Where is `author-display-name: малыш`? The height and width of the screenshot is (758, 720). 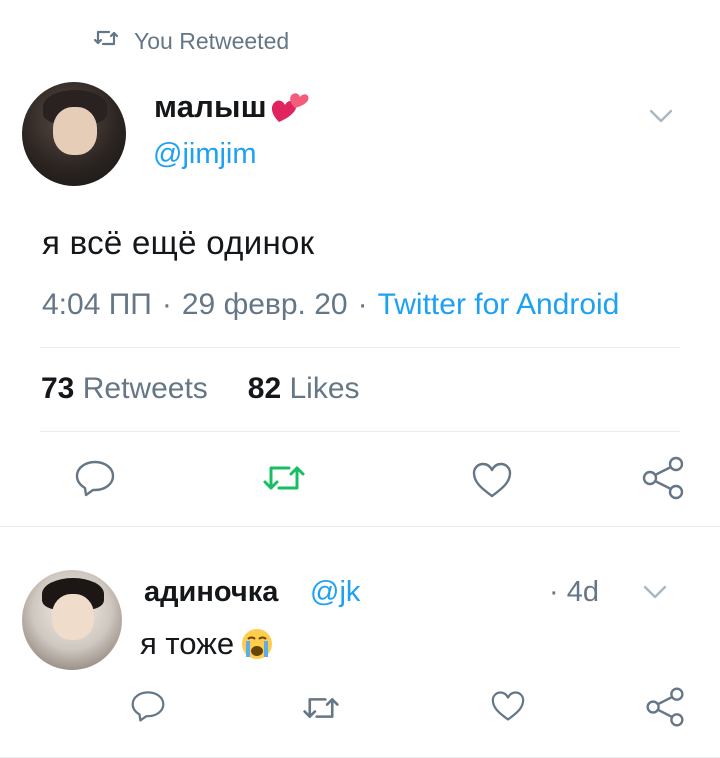
author-display-name: малыш is located at coordinates (232, 107).